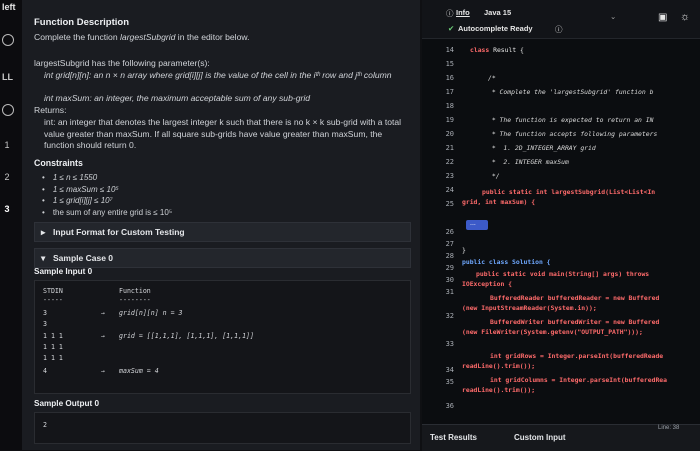 The image size is (700, 451). I want to click on code-line-21: * 1. 2D_INTEGER_ARRAY grid, so click(542, 148).